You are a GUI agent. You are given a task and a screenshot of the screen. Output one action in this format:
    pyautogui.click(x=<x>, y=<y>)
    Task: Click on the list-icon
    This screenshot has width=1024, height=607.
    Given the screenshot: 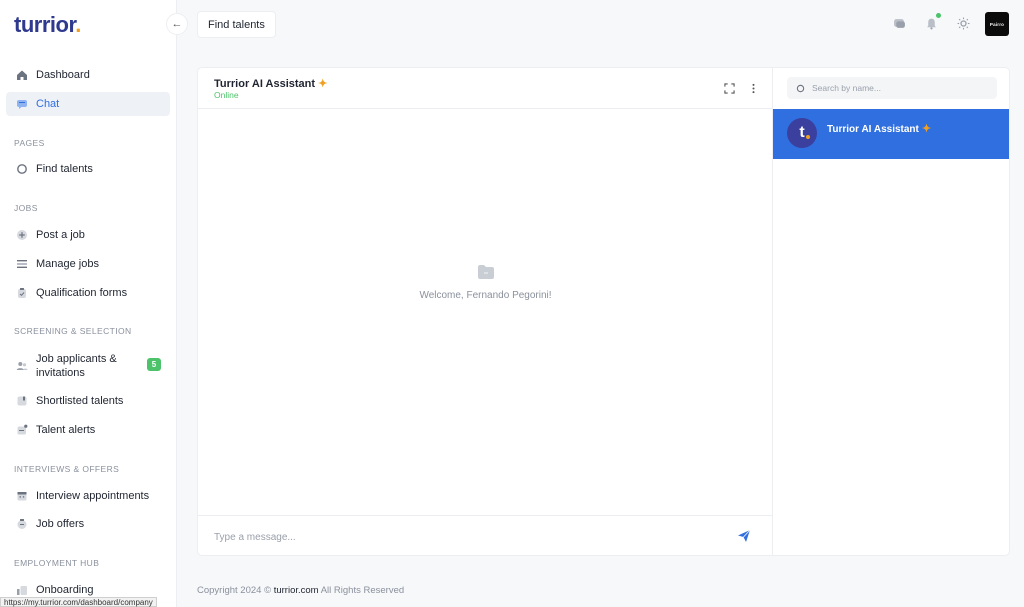 What is the action you would take?
    pyautogui.click(x=22, y=264)
    